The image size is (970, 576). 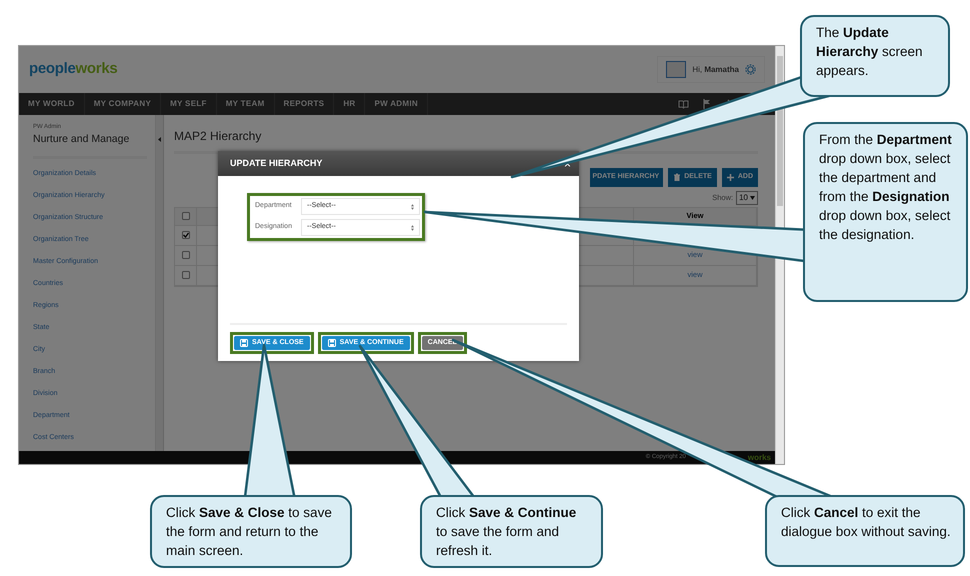 What do you see at coordinates (715, 70) in the screenshot?
I see `greeting: Hi, Mamatha` at bounding box center [715, 70].